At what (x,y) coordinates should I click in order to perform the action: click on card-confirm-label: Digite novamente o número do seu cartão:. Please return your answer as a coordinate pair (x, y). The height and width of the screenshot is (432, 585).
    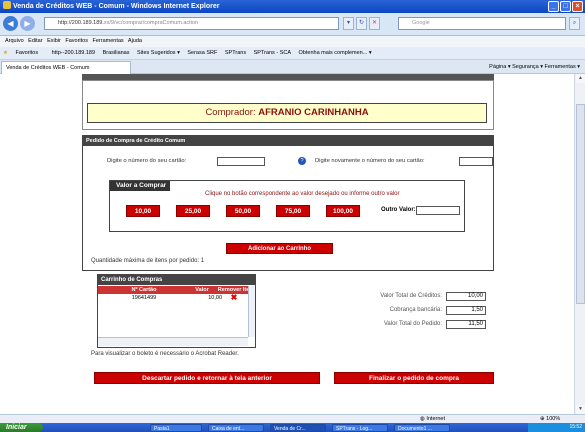
    Looking at the image, I should click on (370, 161).